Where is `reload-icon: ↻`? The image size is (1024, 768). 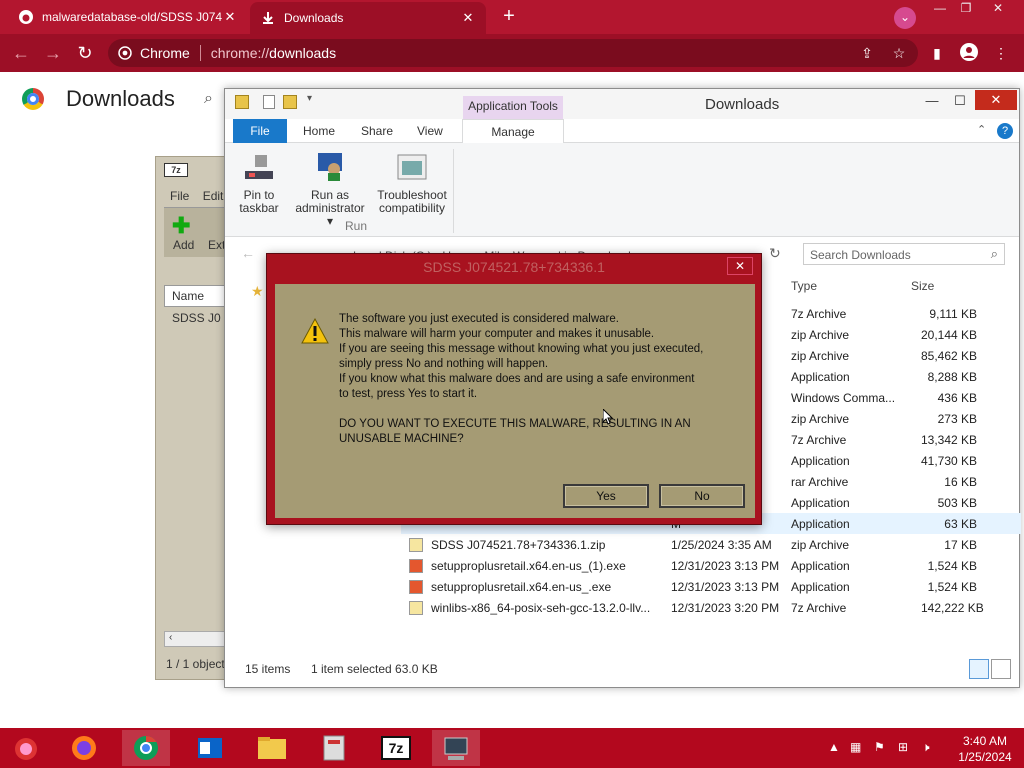
reload-icon: ↻ is located at coordinates (85, 53).